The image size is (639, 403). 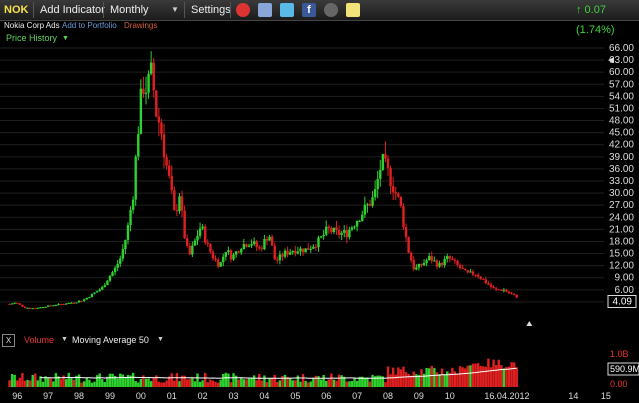 What do you see at coordinates (265, 10) in the screenshot?
I see `save-icon` at bounding box center [265, 10].